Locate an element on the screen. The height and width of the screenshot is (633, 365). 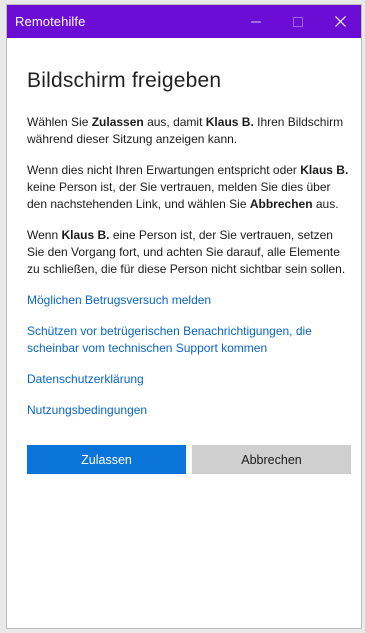
report-scam-link: Möglichen Betrugsversuch melden is located at coordinates (189, 300).